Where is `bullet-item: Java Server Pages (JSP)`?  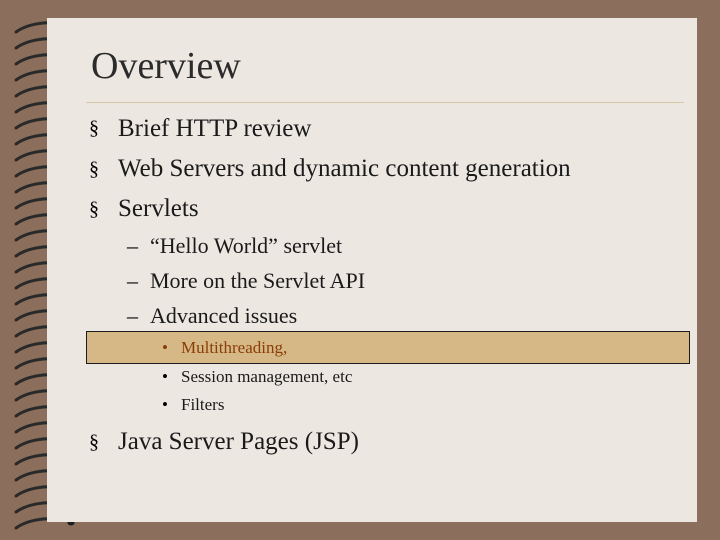
bullet-item: Java Server Pages (JSP) is located at coordinates (238, 441).